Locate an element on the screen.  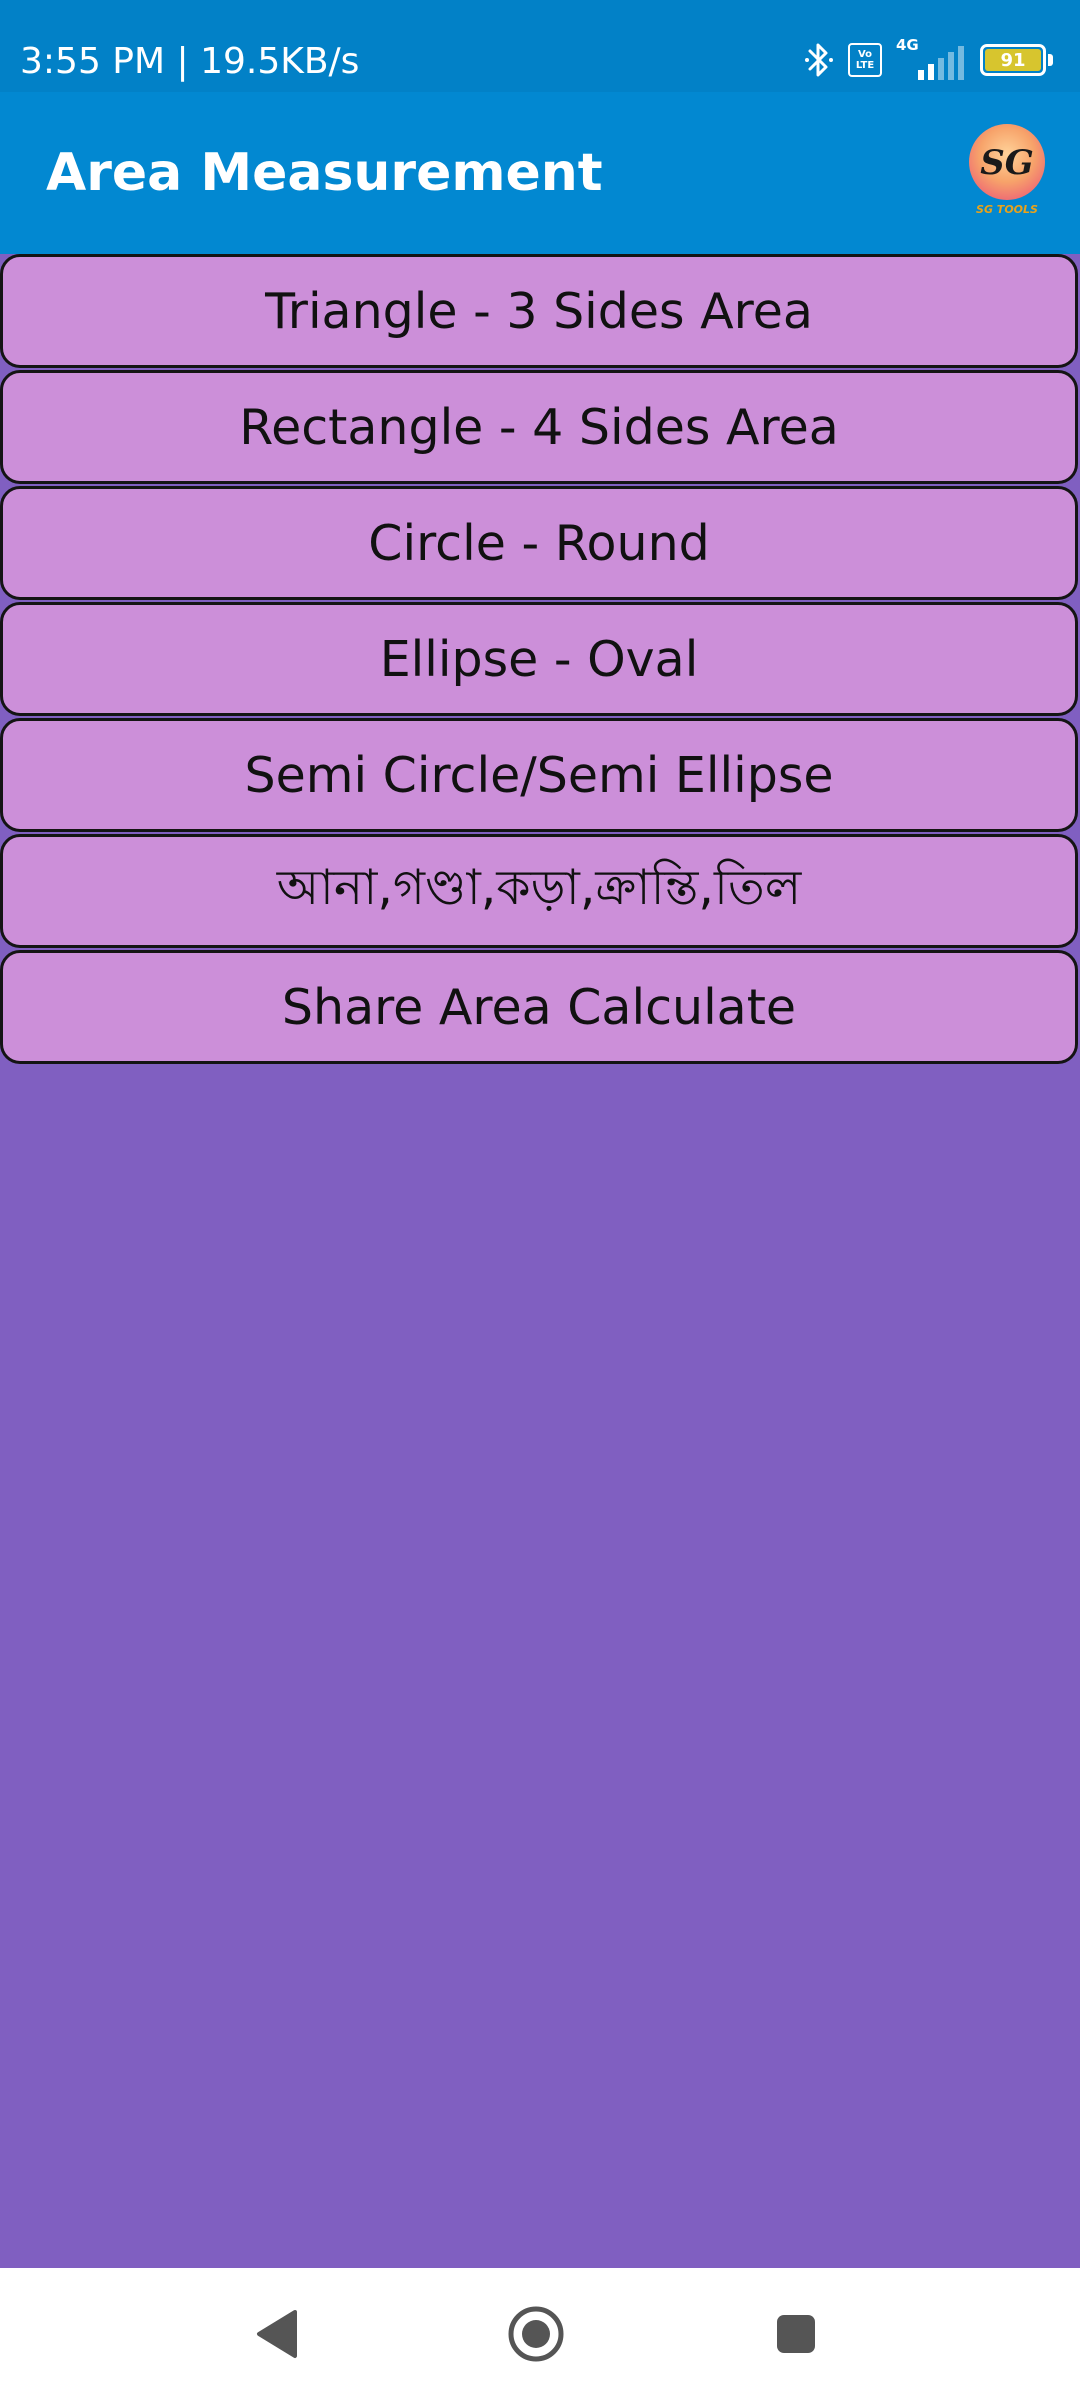
volte-icon: Vo LTE is located at coordinates (865, 60).